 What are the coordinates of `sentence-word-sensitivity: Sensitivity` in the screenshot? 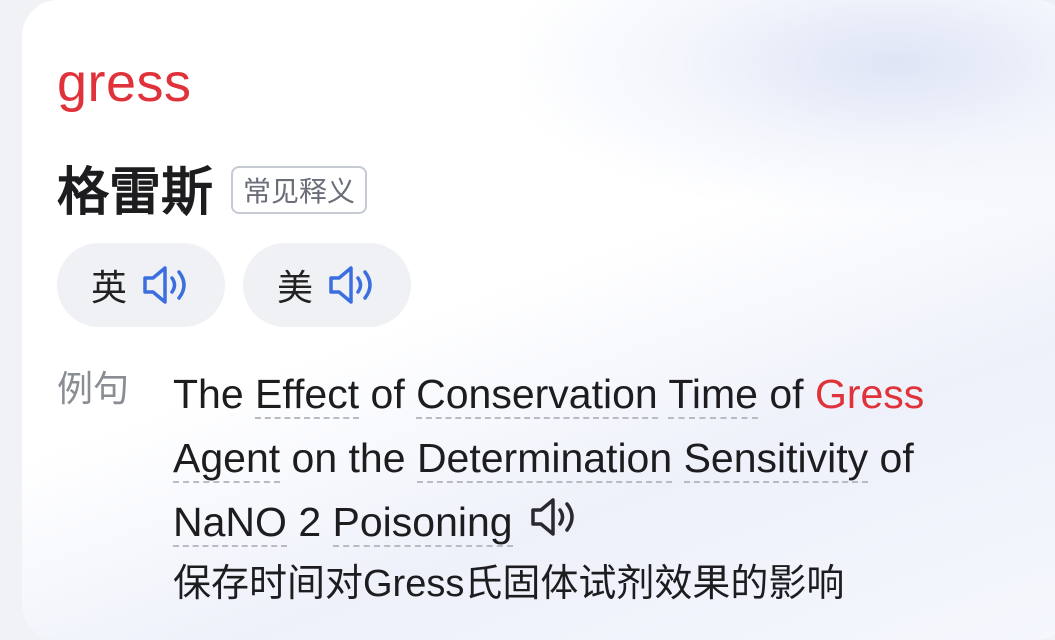 It's located at (776, 459).